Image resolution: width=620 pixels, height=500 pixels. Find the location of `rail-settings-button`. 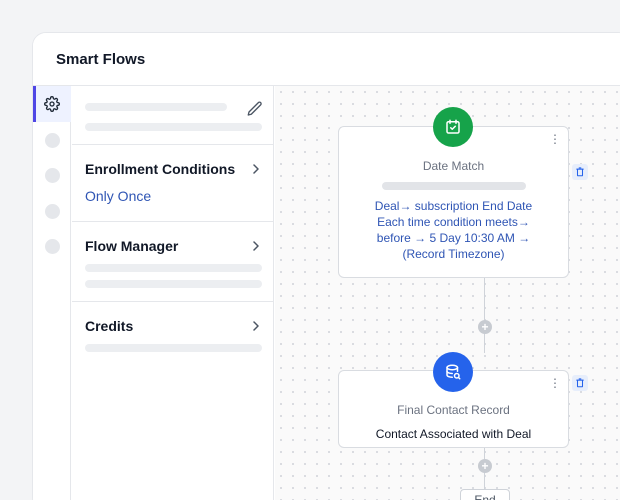

rail-settings-button is located at coordinates (52, 104).